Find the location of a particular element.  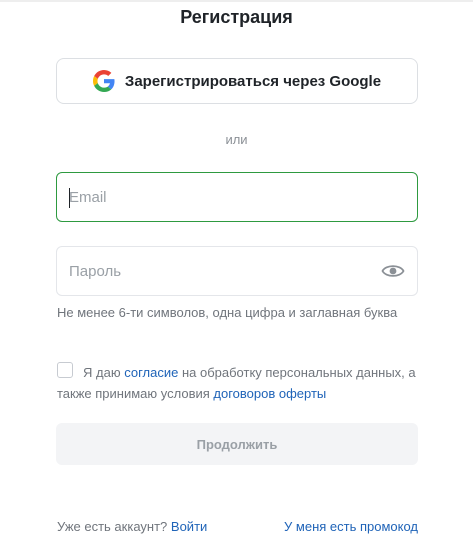

google-signup-button: Зарегистрироваться через Google is located at coordinates (237, 81).